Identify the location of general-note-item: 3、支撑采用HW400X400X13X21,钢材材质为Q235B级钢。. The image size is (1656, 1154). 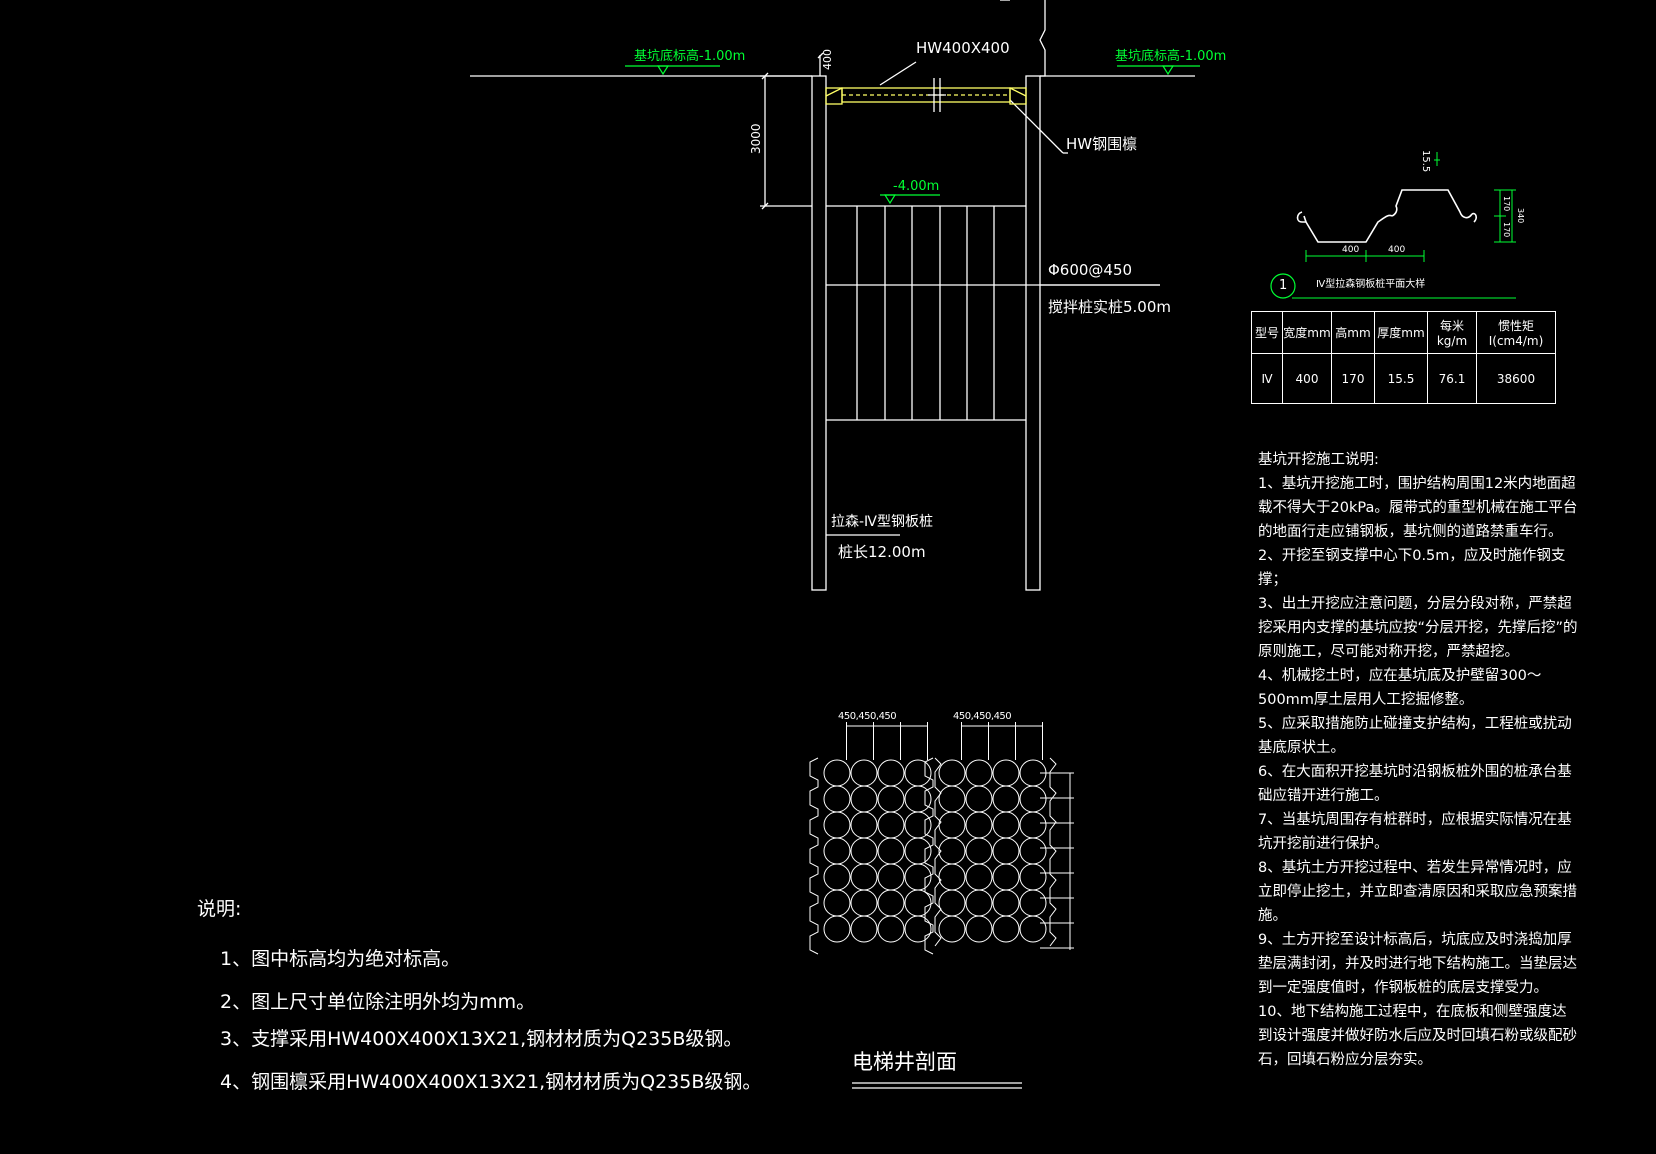
(481, 1039).